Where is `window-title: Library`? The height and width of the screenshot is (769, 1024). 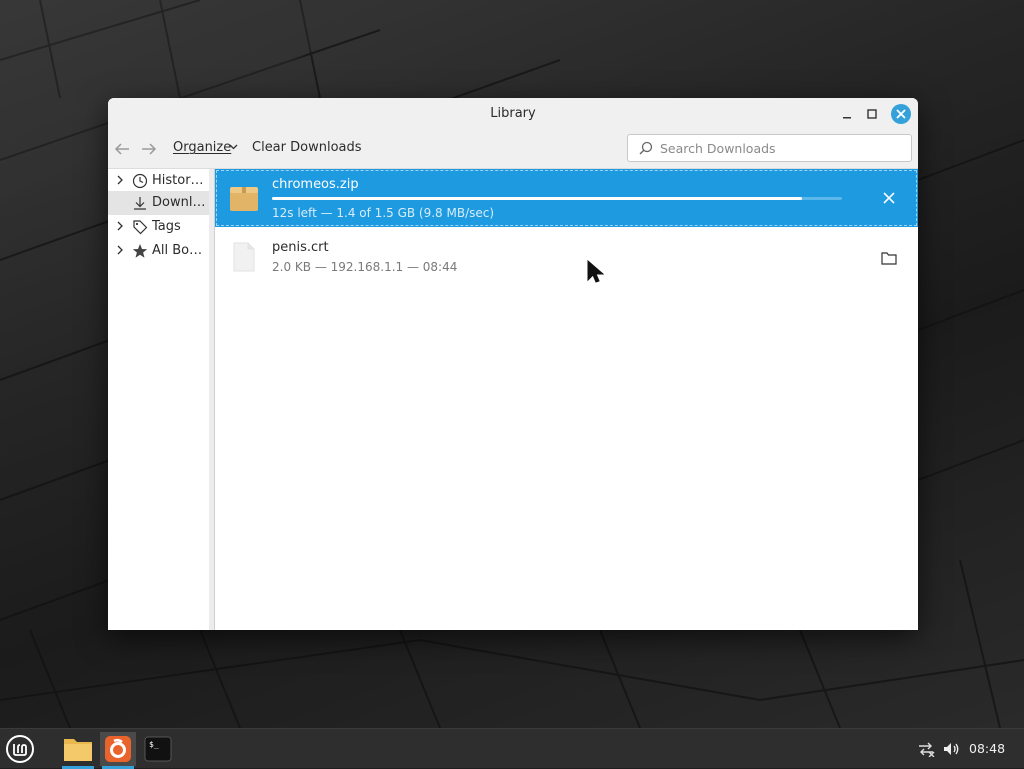 window-title: Library is located at coordinates (513, 113).